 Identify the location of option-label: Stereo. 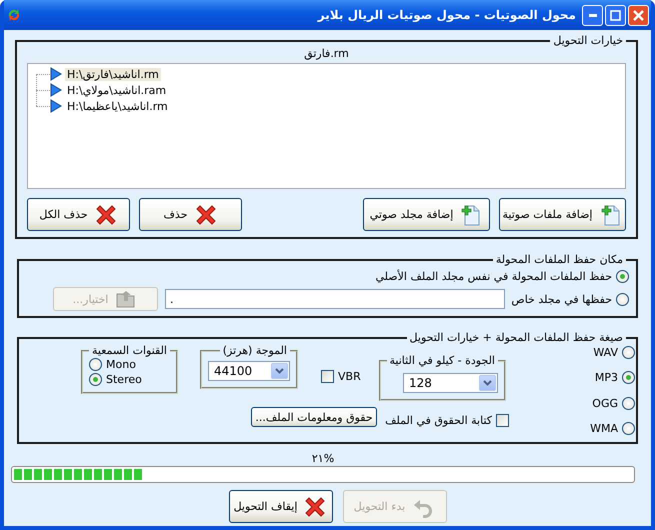
(124, 379).